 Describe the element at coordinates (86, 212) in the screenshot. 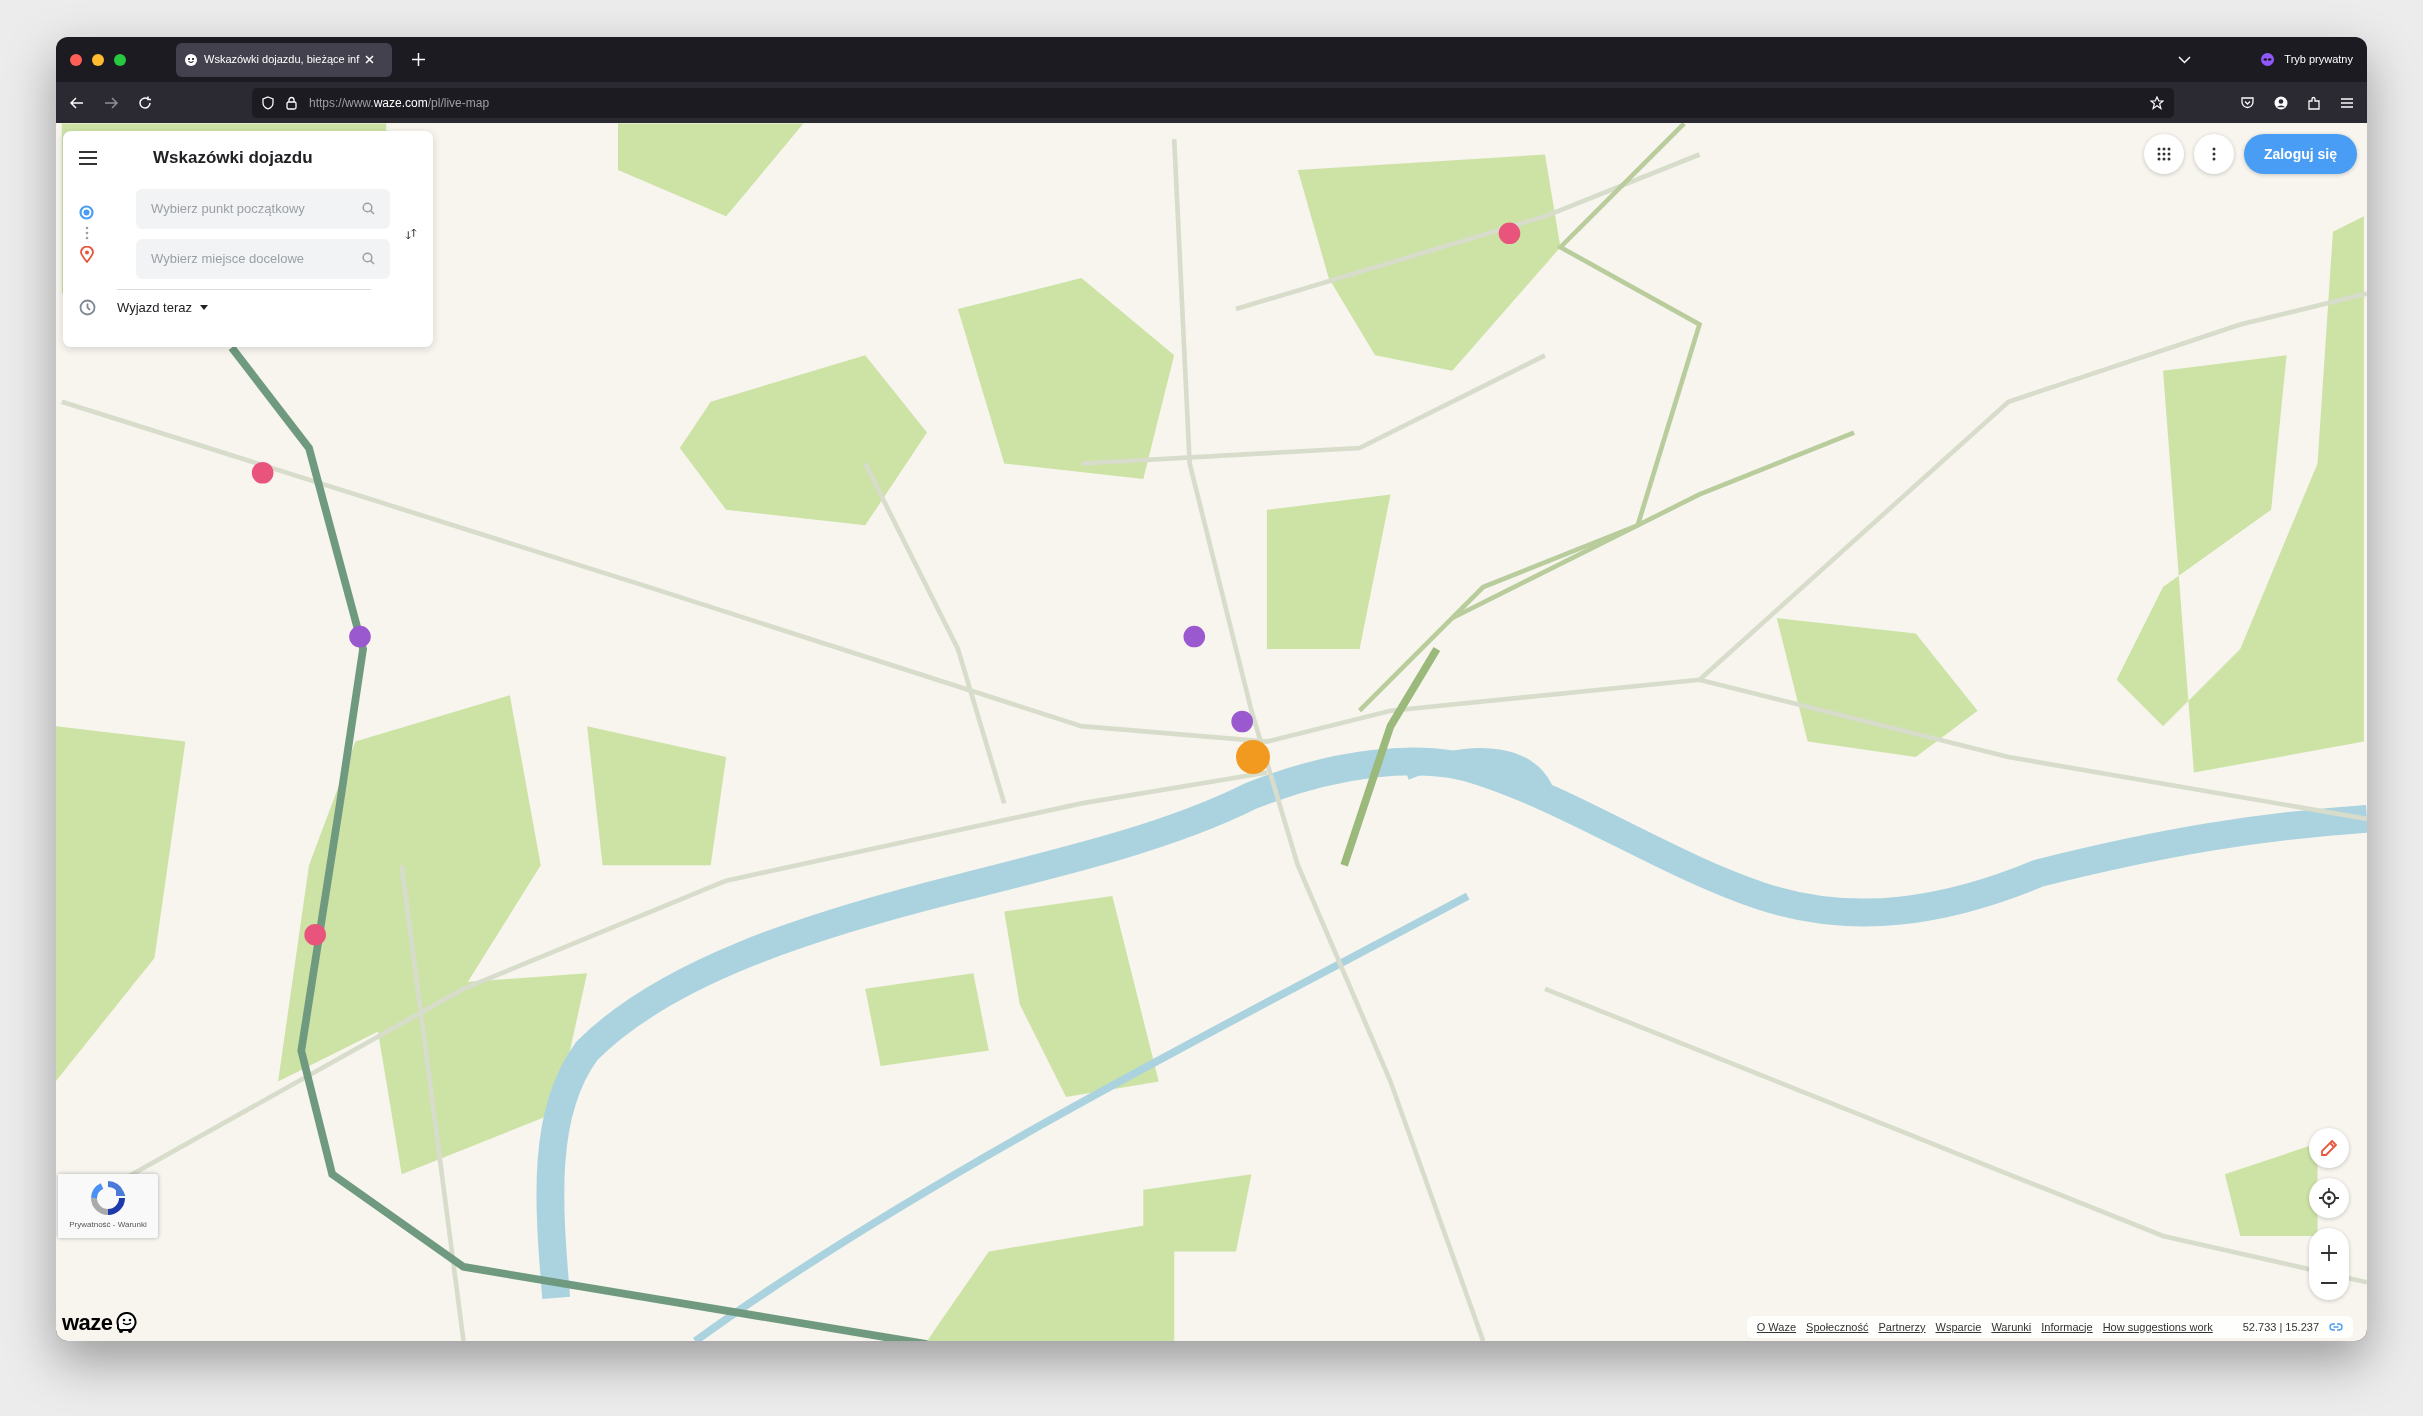

I see `origin-icon` at that location.